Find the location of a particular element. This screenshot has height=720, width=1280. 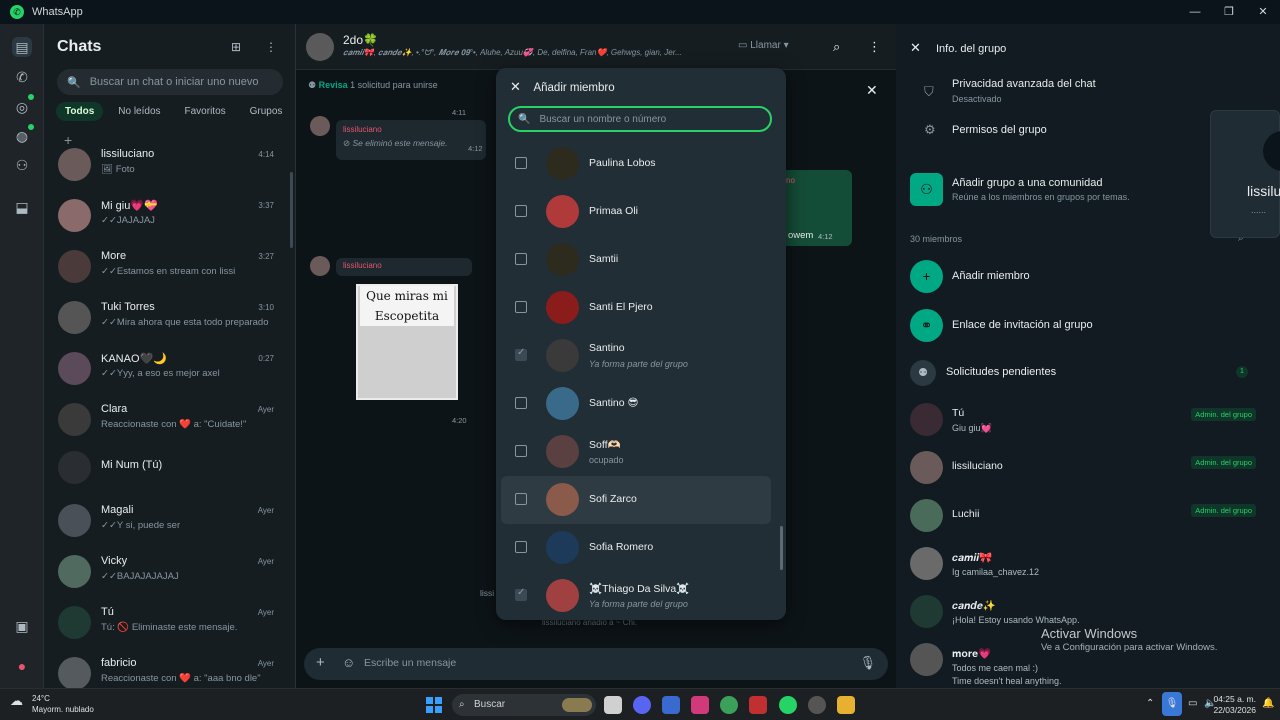

mic-tray-icon: 🎙 is located at coordinates (1172, 704).